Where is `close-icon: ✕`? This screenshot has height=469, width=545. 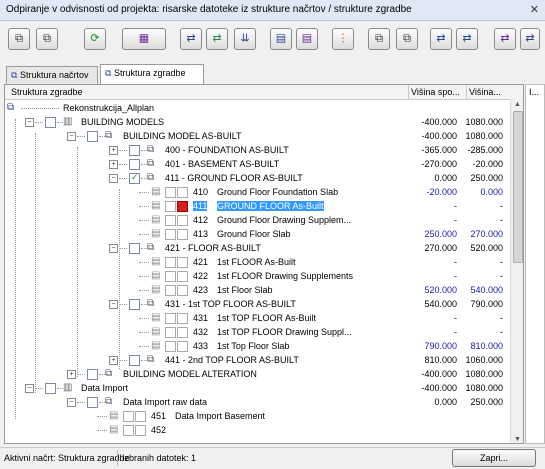
close-icon: ✕ is located at coordinates (534, 9).